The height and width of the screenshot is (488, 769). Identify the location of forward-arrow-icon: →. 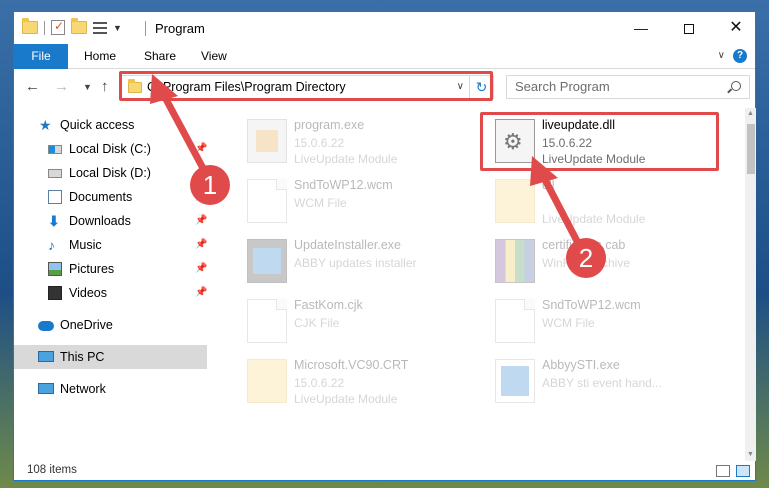
(61, 86).